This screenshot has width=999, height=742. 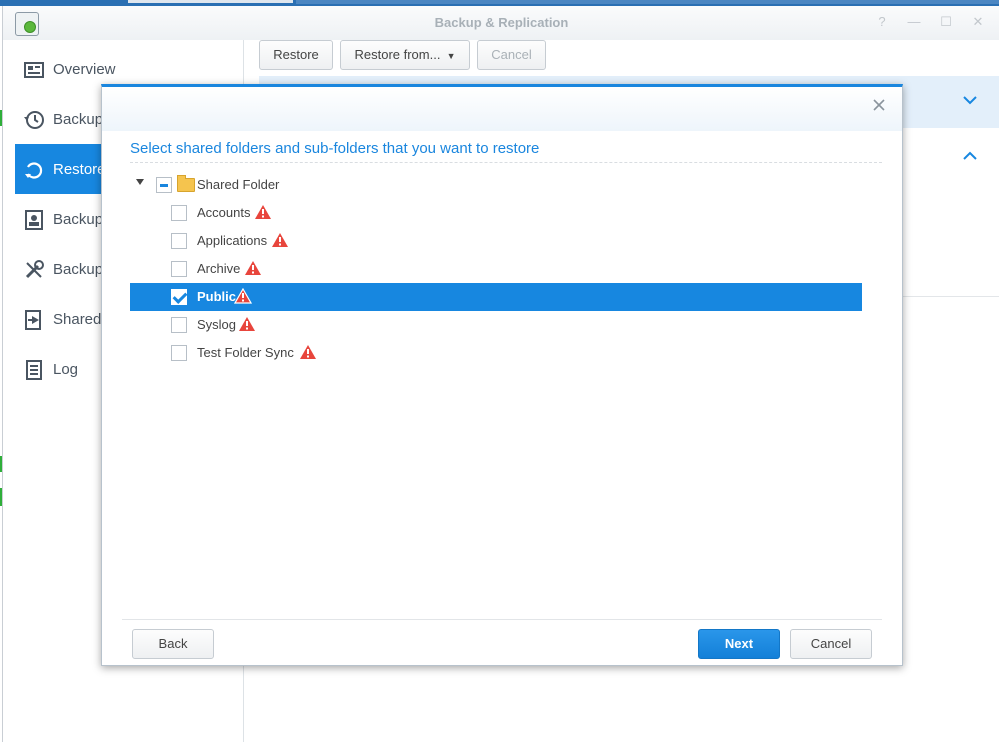 I want to click on window-title: Backup & Replication, so click(x=501, y=22).